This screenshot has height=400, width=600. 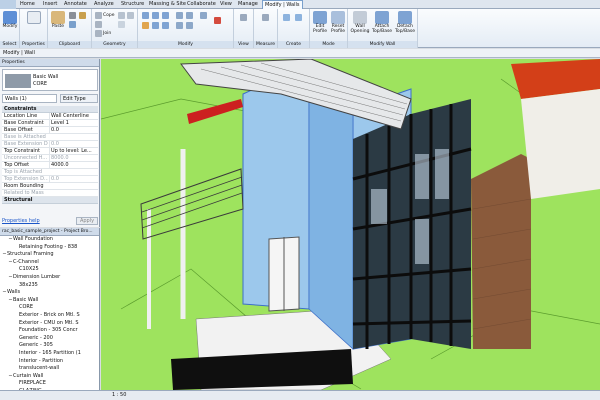 I want to click on selected-wall-return, so click(x=331, y=219).